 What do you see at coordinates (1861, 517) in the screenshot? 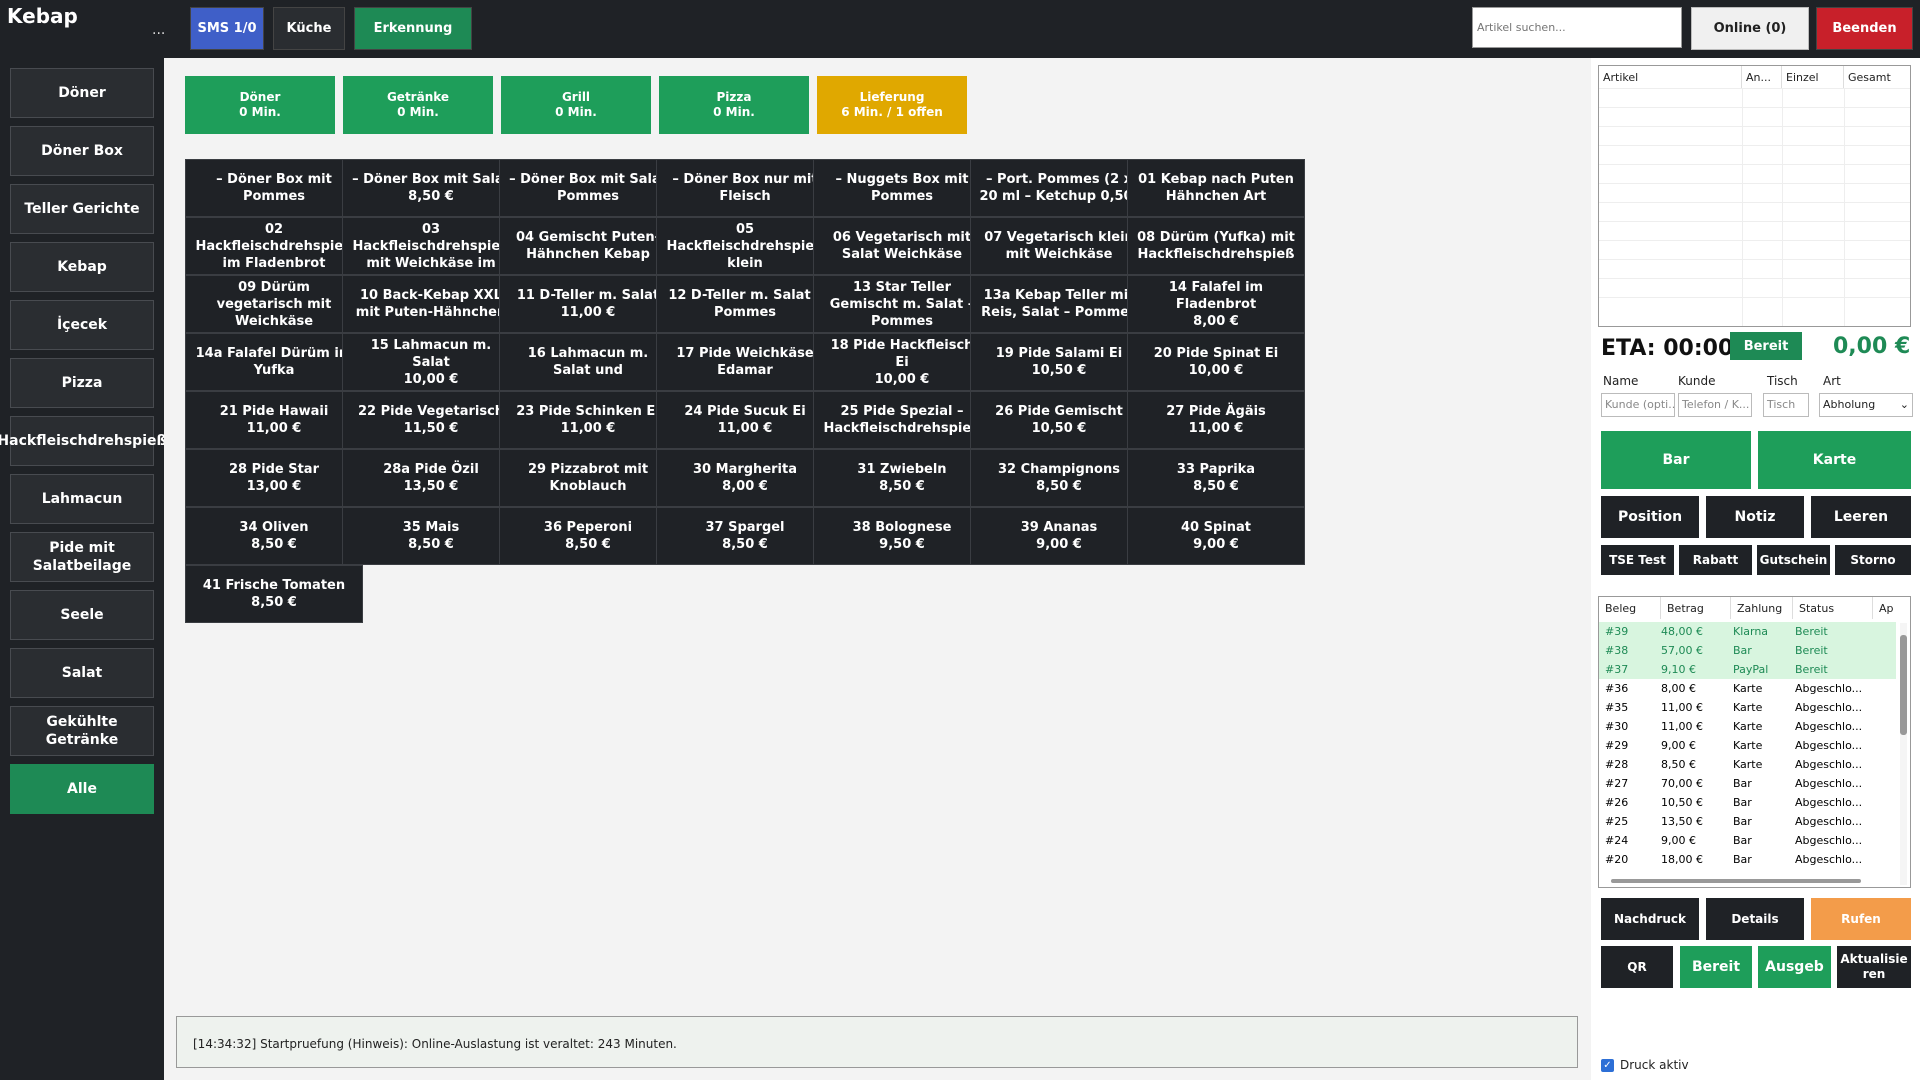
I see `clear-button: Leeren` at bounding box center [1861, 517].